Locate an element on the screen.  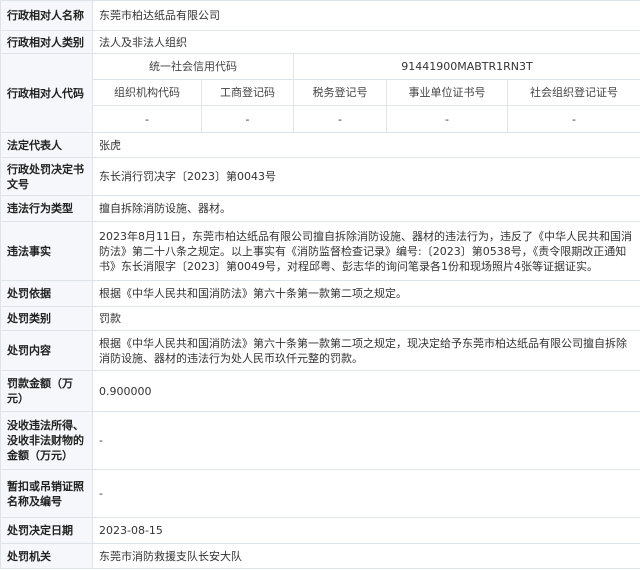
row-party-type: 行政相对人类别 法人及非法人组织 is located at coordinates (320, 42).